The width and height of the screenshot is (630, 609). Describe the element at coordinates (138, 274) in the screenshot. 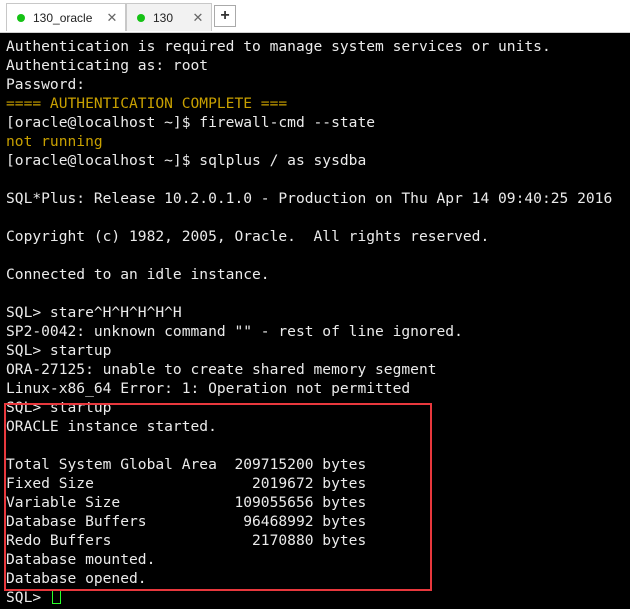

I see `terminal-line: Connected to an idle instance.` at that location.